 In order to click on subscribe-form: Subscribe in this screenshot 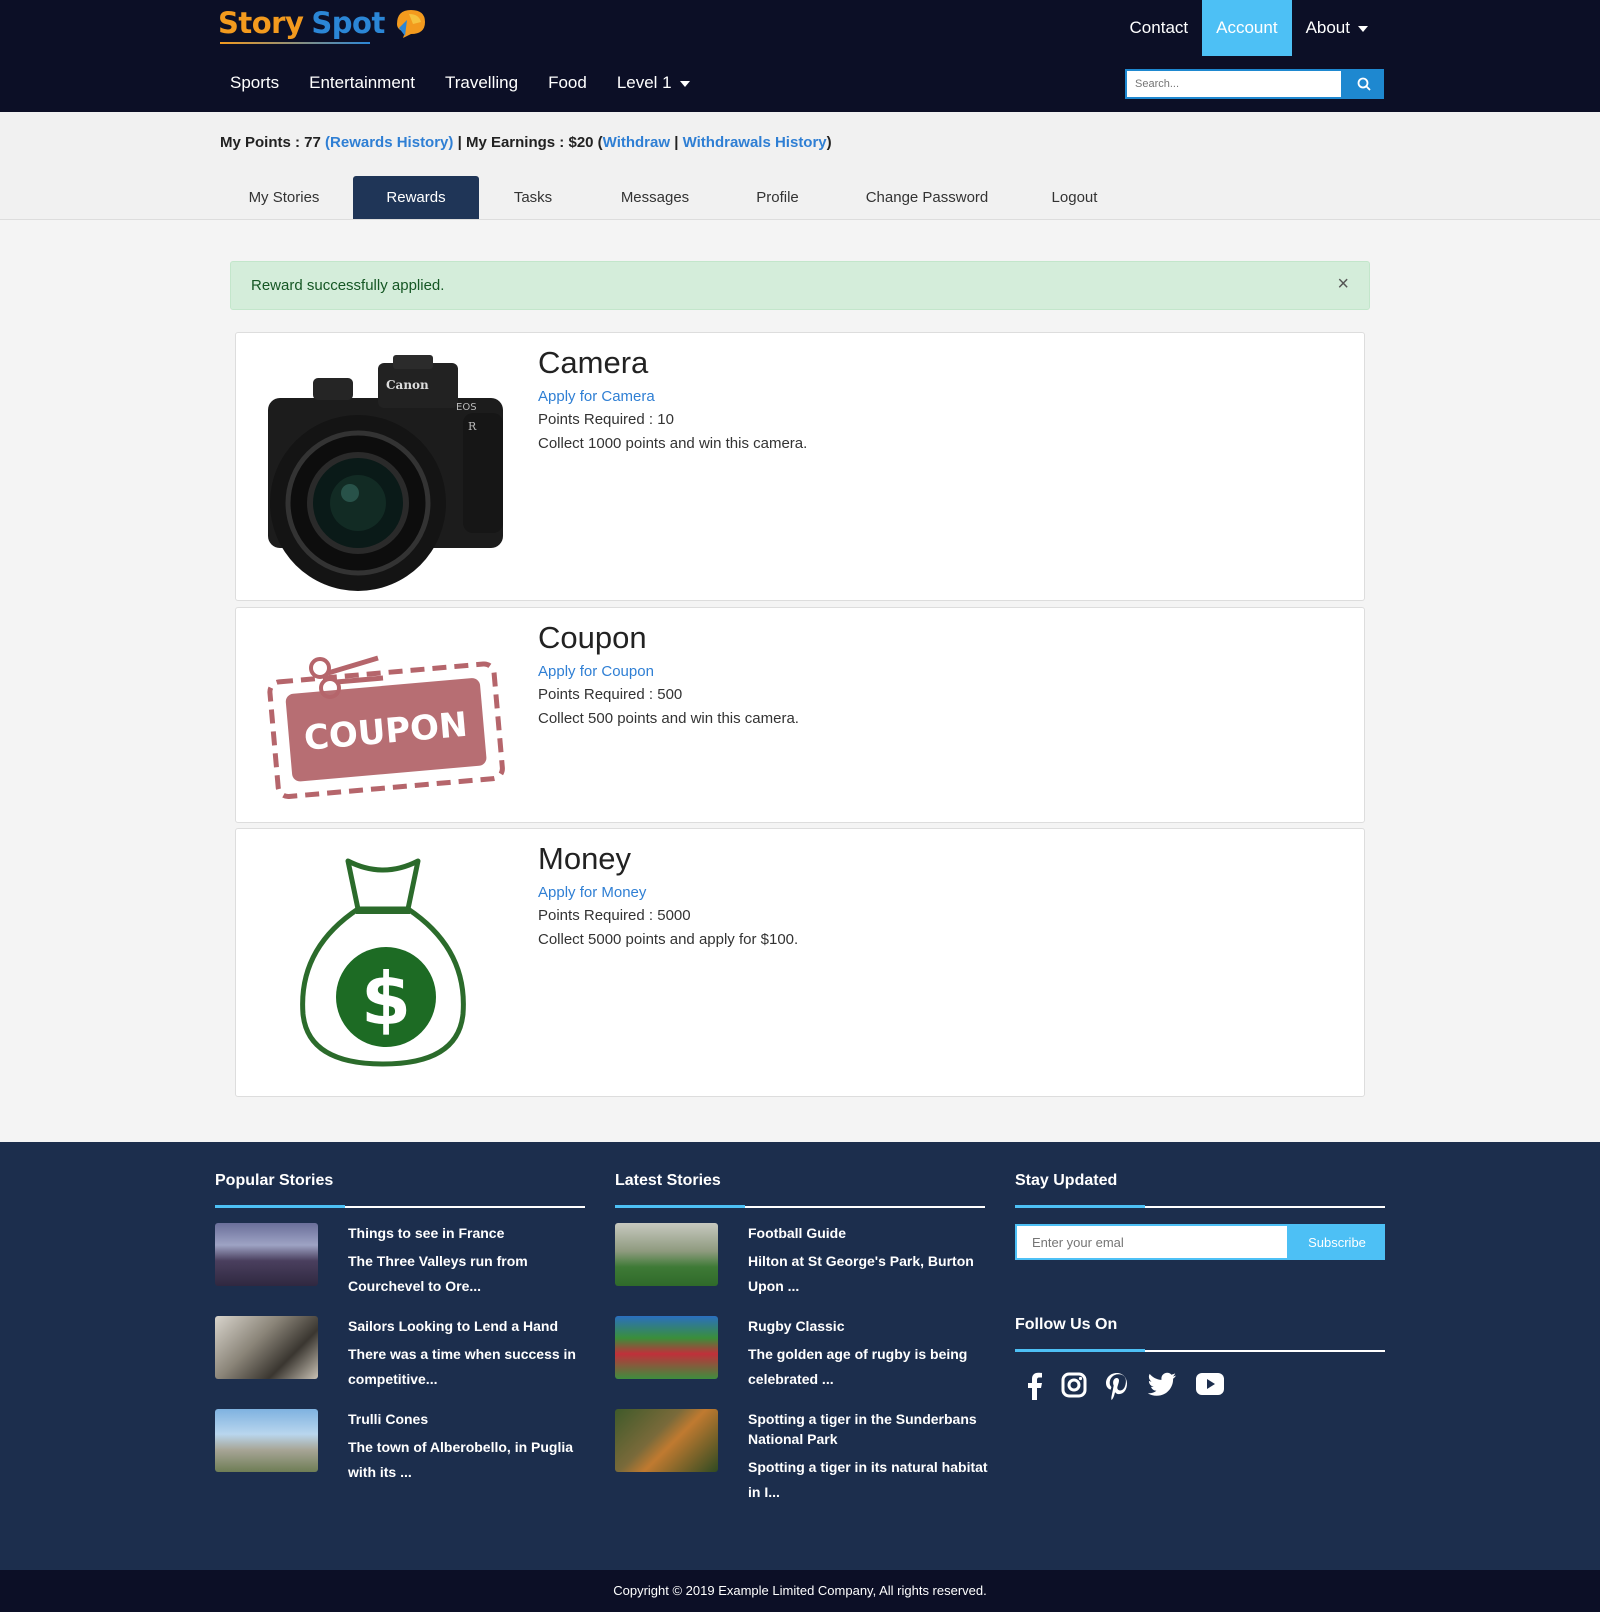, I will do `click(1200, 1242)`.